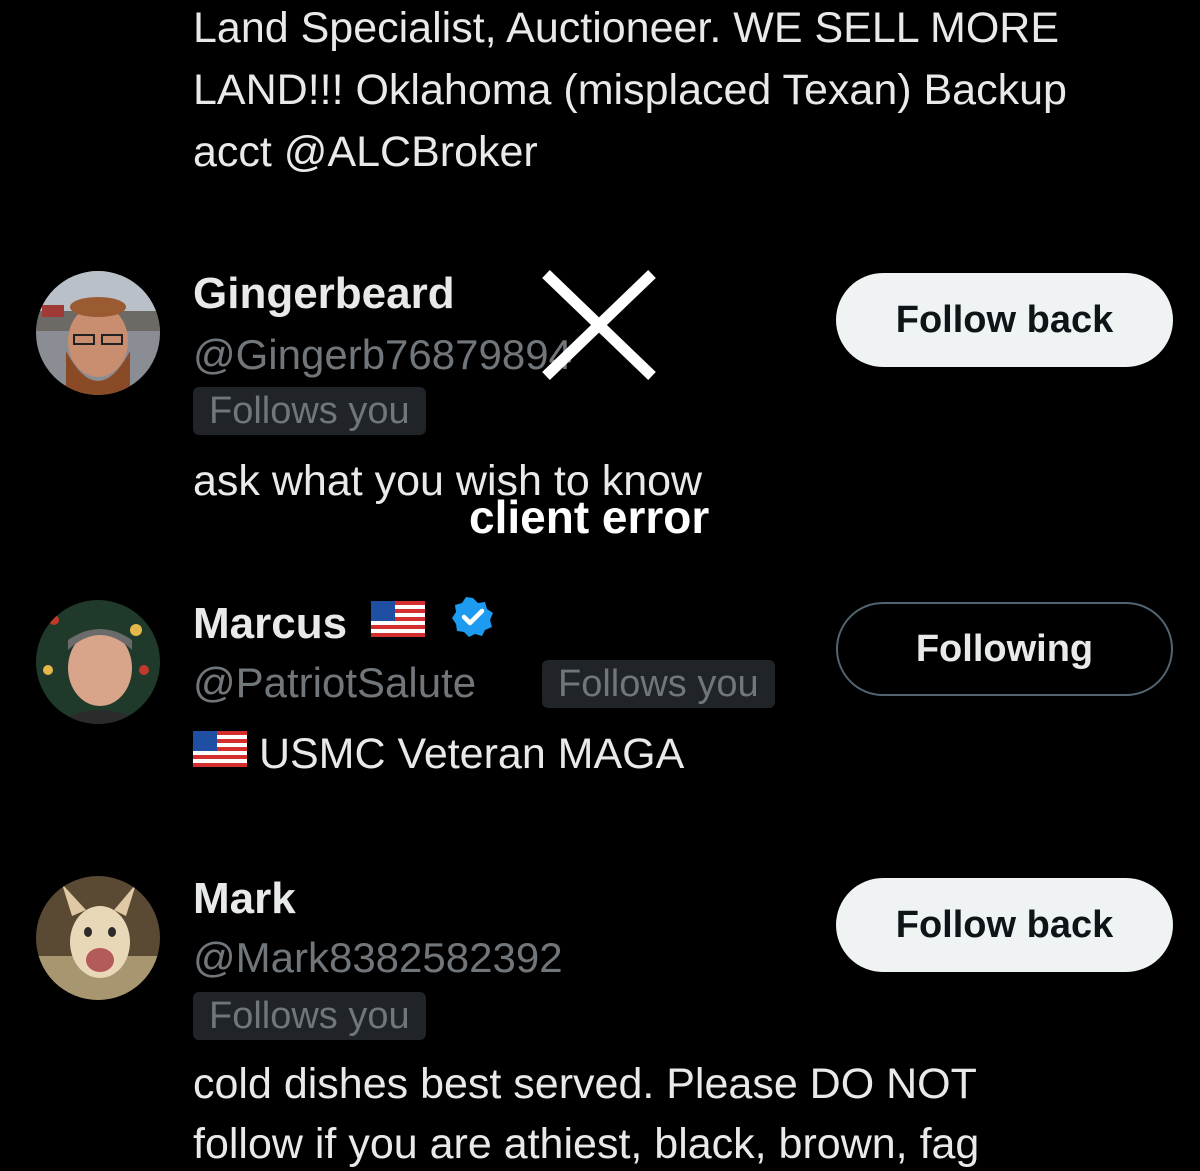  I want to click on avatar-mark, so click(98, 938).